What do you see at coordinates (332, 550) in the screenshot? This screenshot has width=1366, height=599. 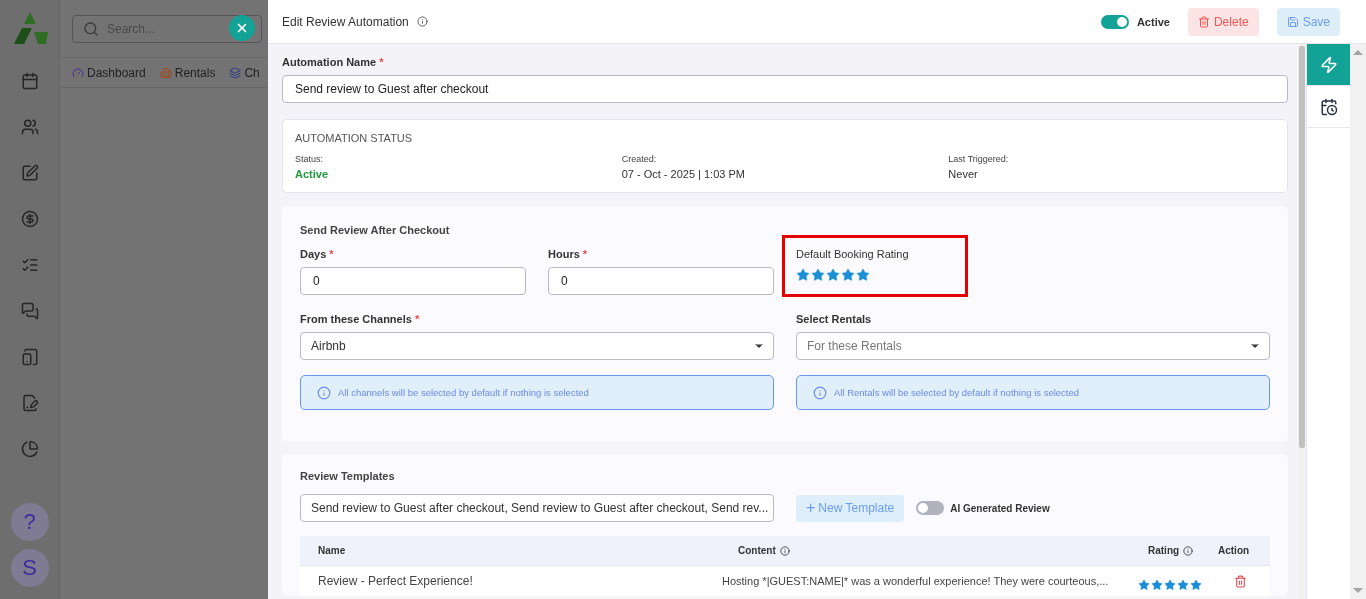 I see `column-header: Name` at bounding box center [332, 550].